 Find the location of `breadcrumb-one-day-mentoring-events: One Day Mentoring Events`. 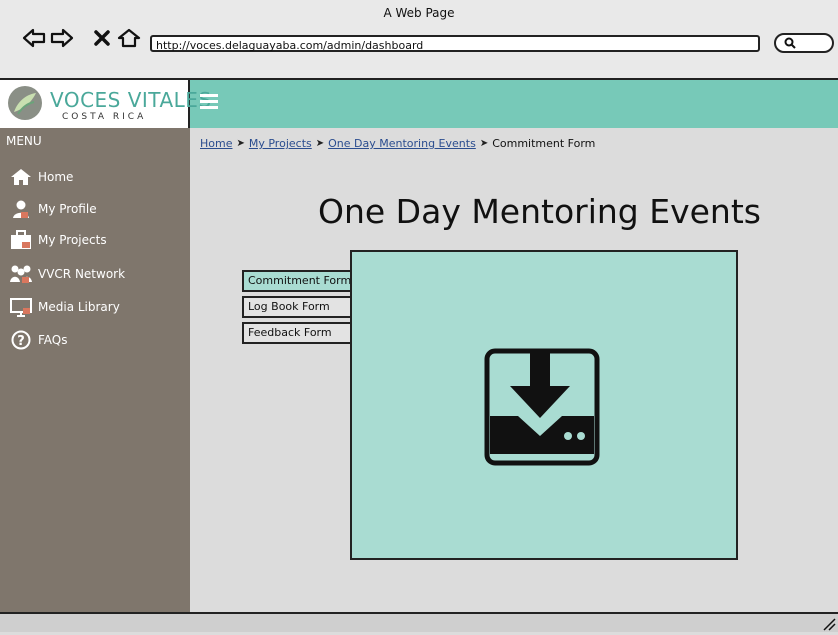

breadcrumb-one-day-mentoring-events: One Day Mentoring Events is located at coordinates (402, 143).